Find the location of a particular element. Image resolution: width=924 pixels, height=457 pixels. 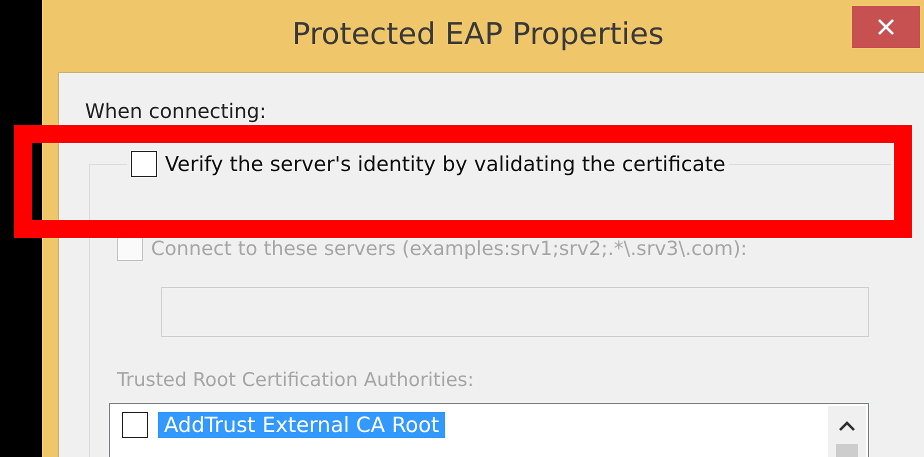

certificate-checkbox is located at coordinates (135, 425).